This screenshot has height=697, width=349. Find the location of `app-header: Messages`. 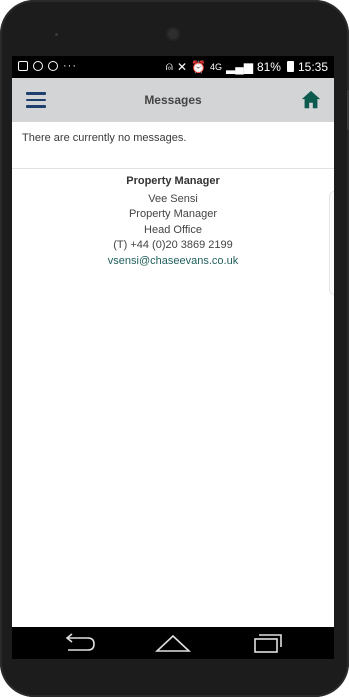

app-header: Messages is located at coordinates (173, 100).